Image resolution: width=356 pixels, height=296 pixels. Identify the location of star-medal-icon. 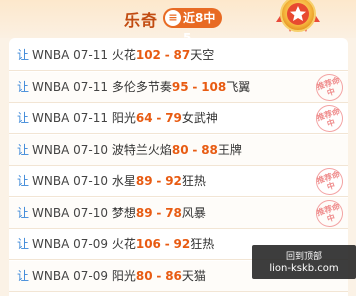
(298, 16).